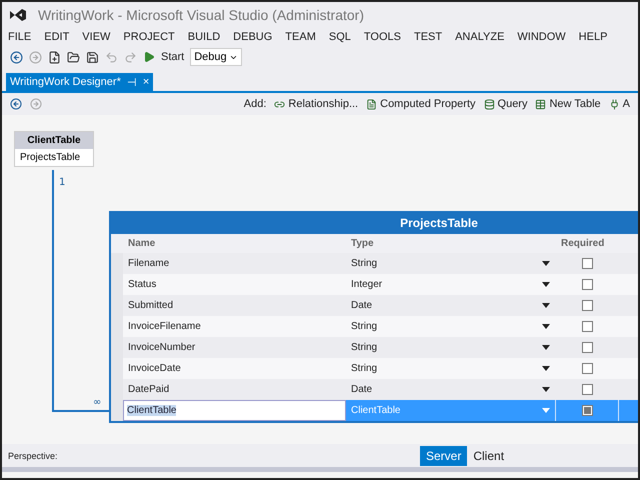  I want to click on toolbar-action: Computed Property, so click(421, 104).